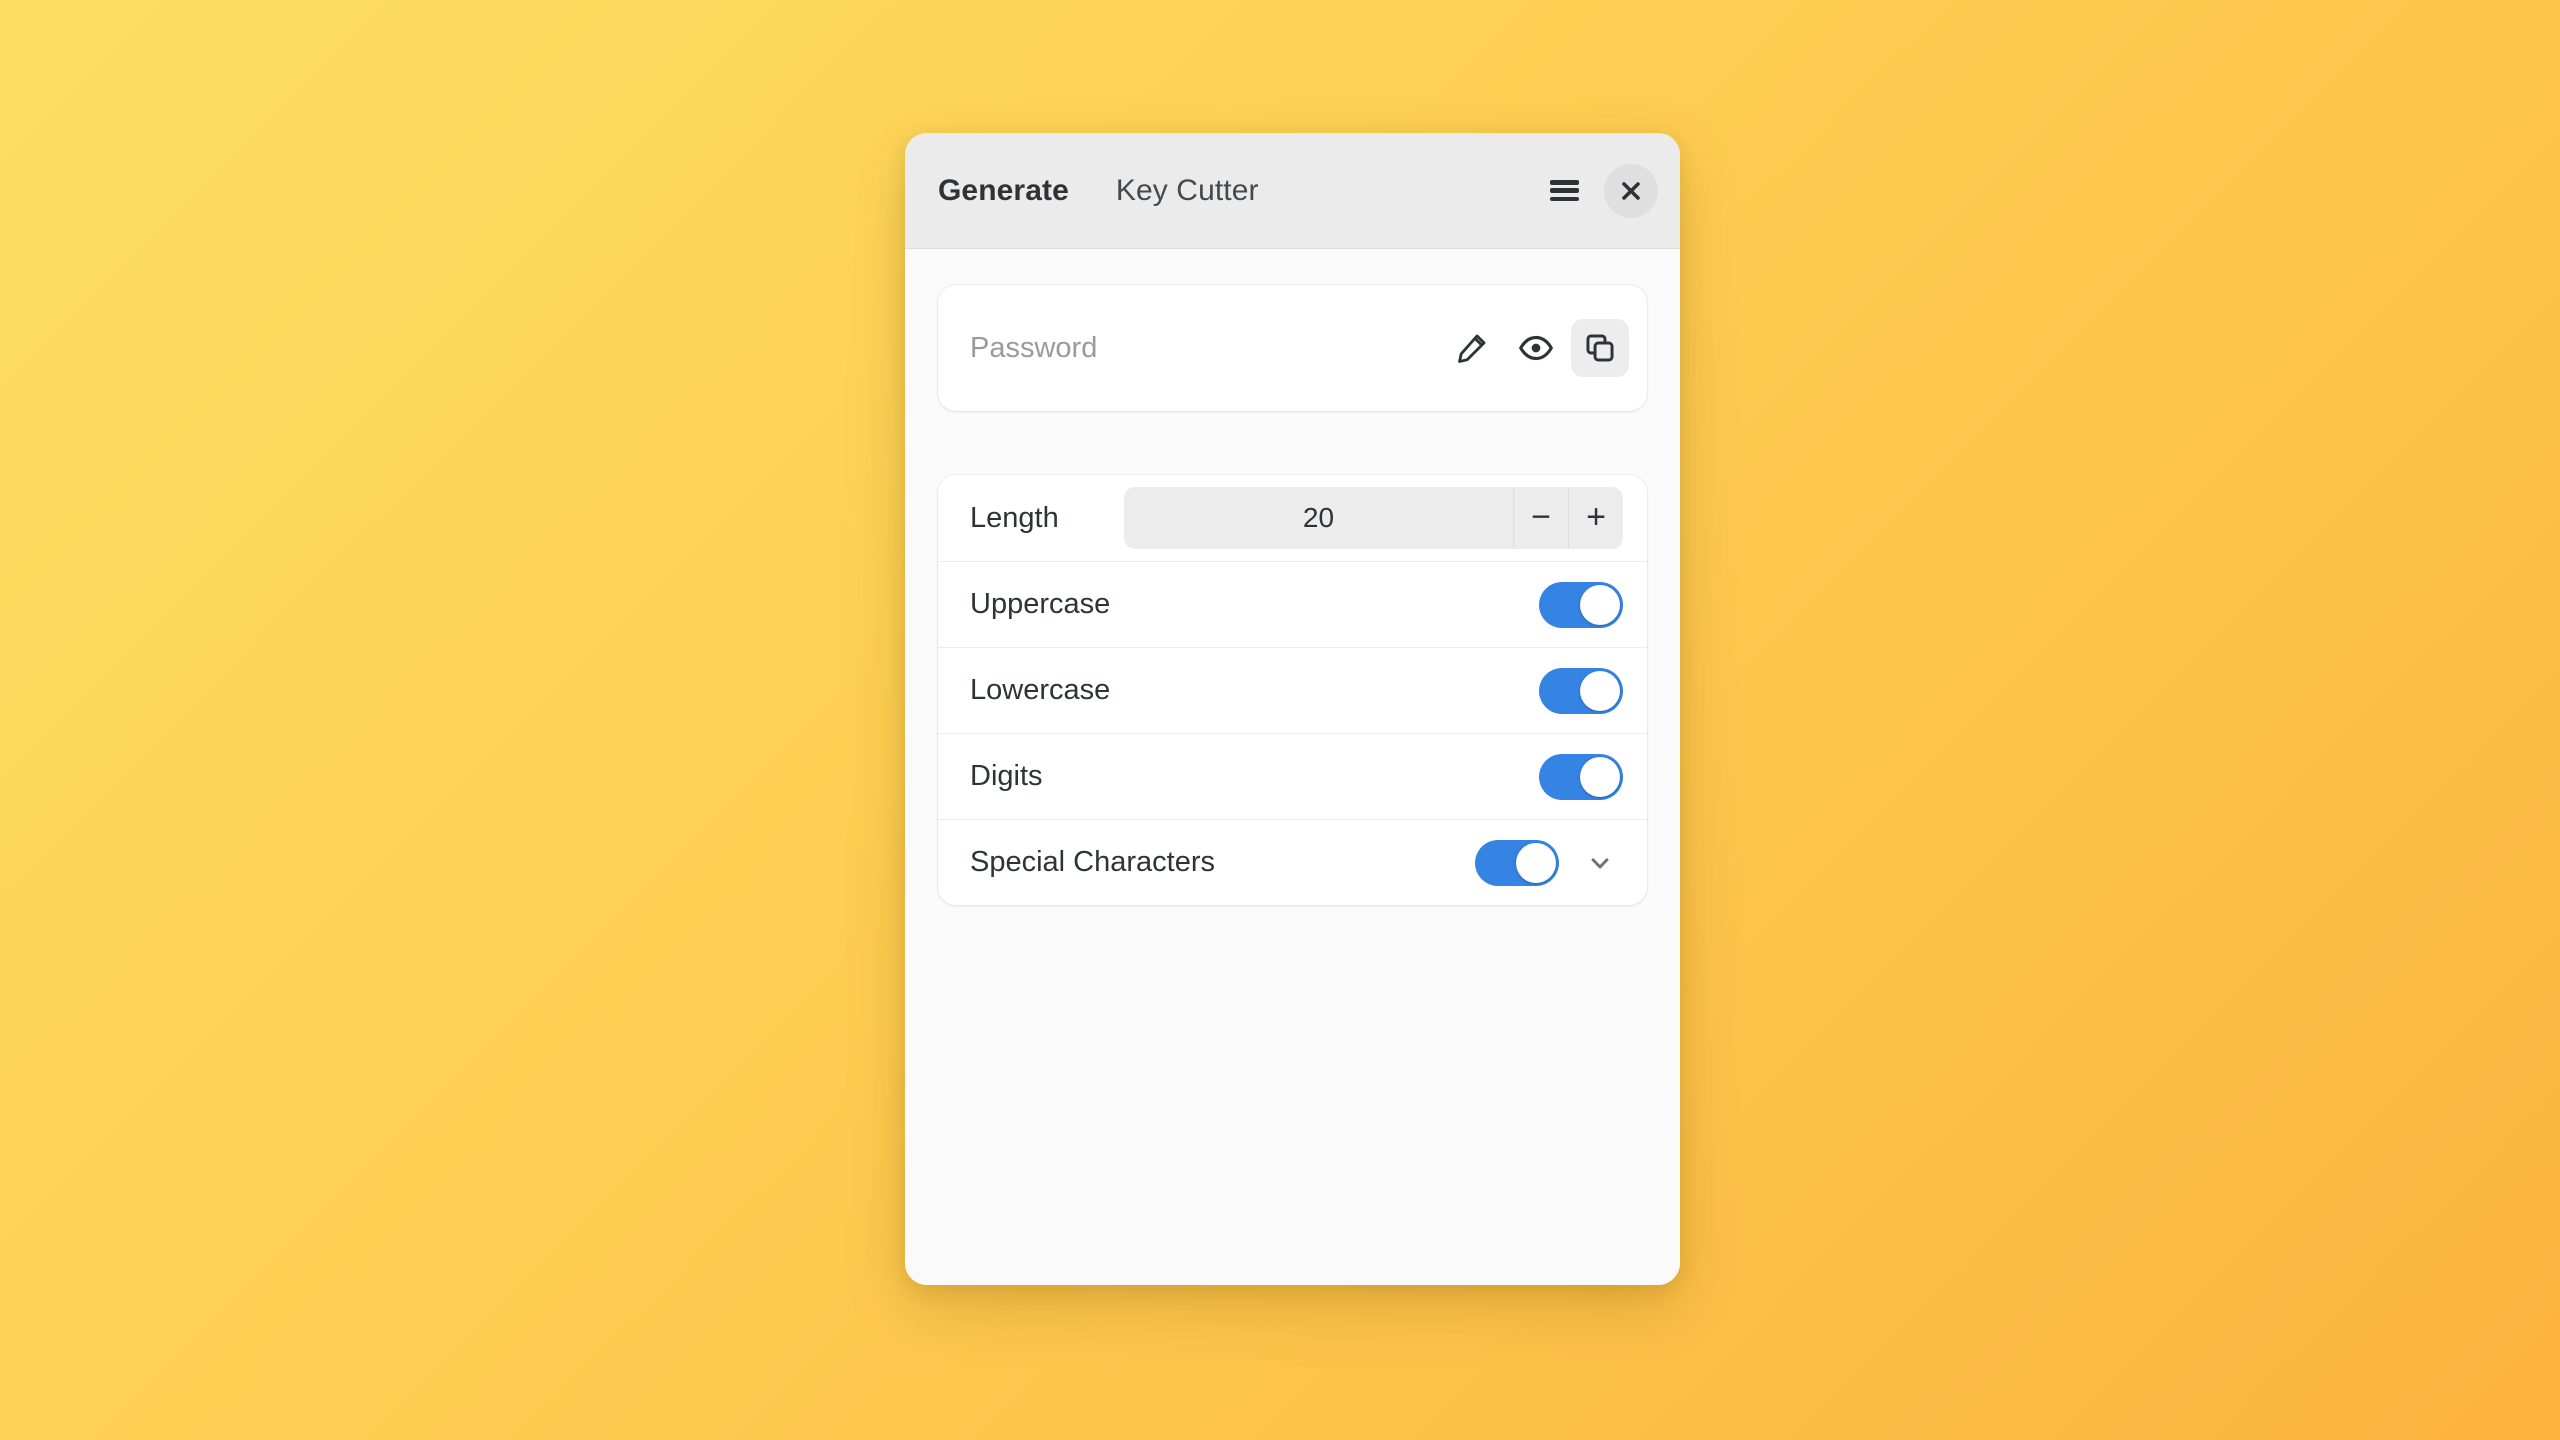 The image size is (2560, 1440). What do you see at coordinates (1292, 604) in the screenshot?
I see `uppercase-row: Uppercase` at bounding box center [1292, 604].